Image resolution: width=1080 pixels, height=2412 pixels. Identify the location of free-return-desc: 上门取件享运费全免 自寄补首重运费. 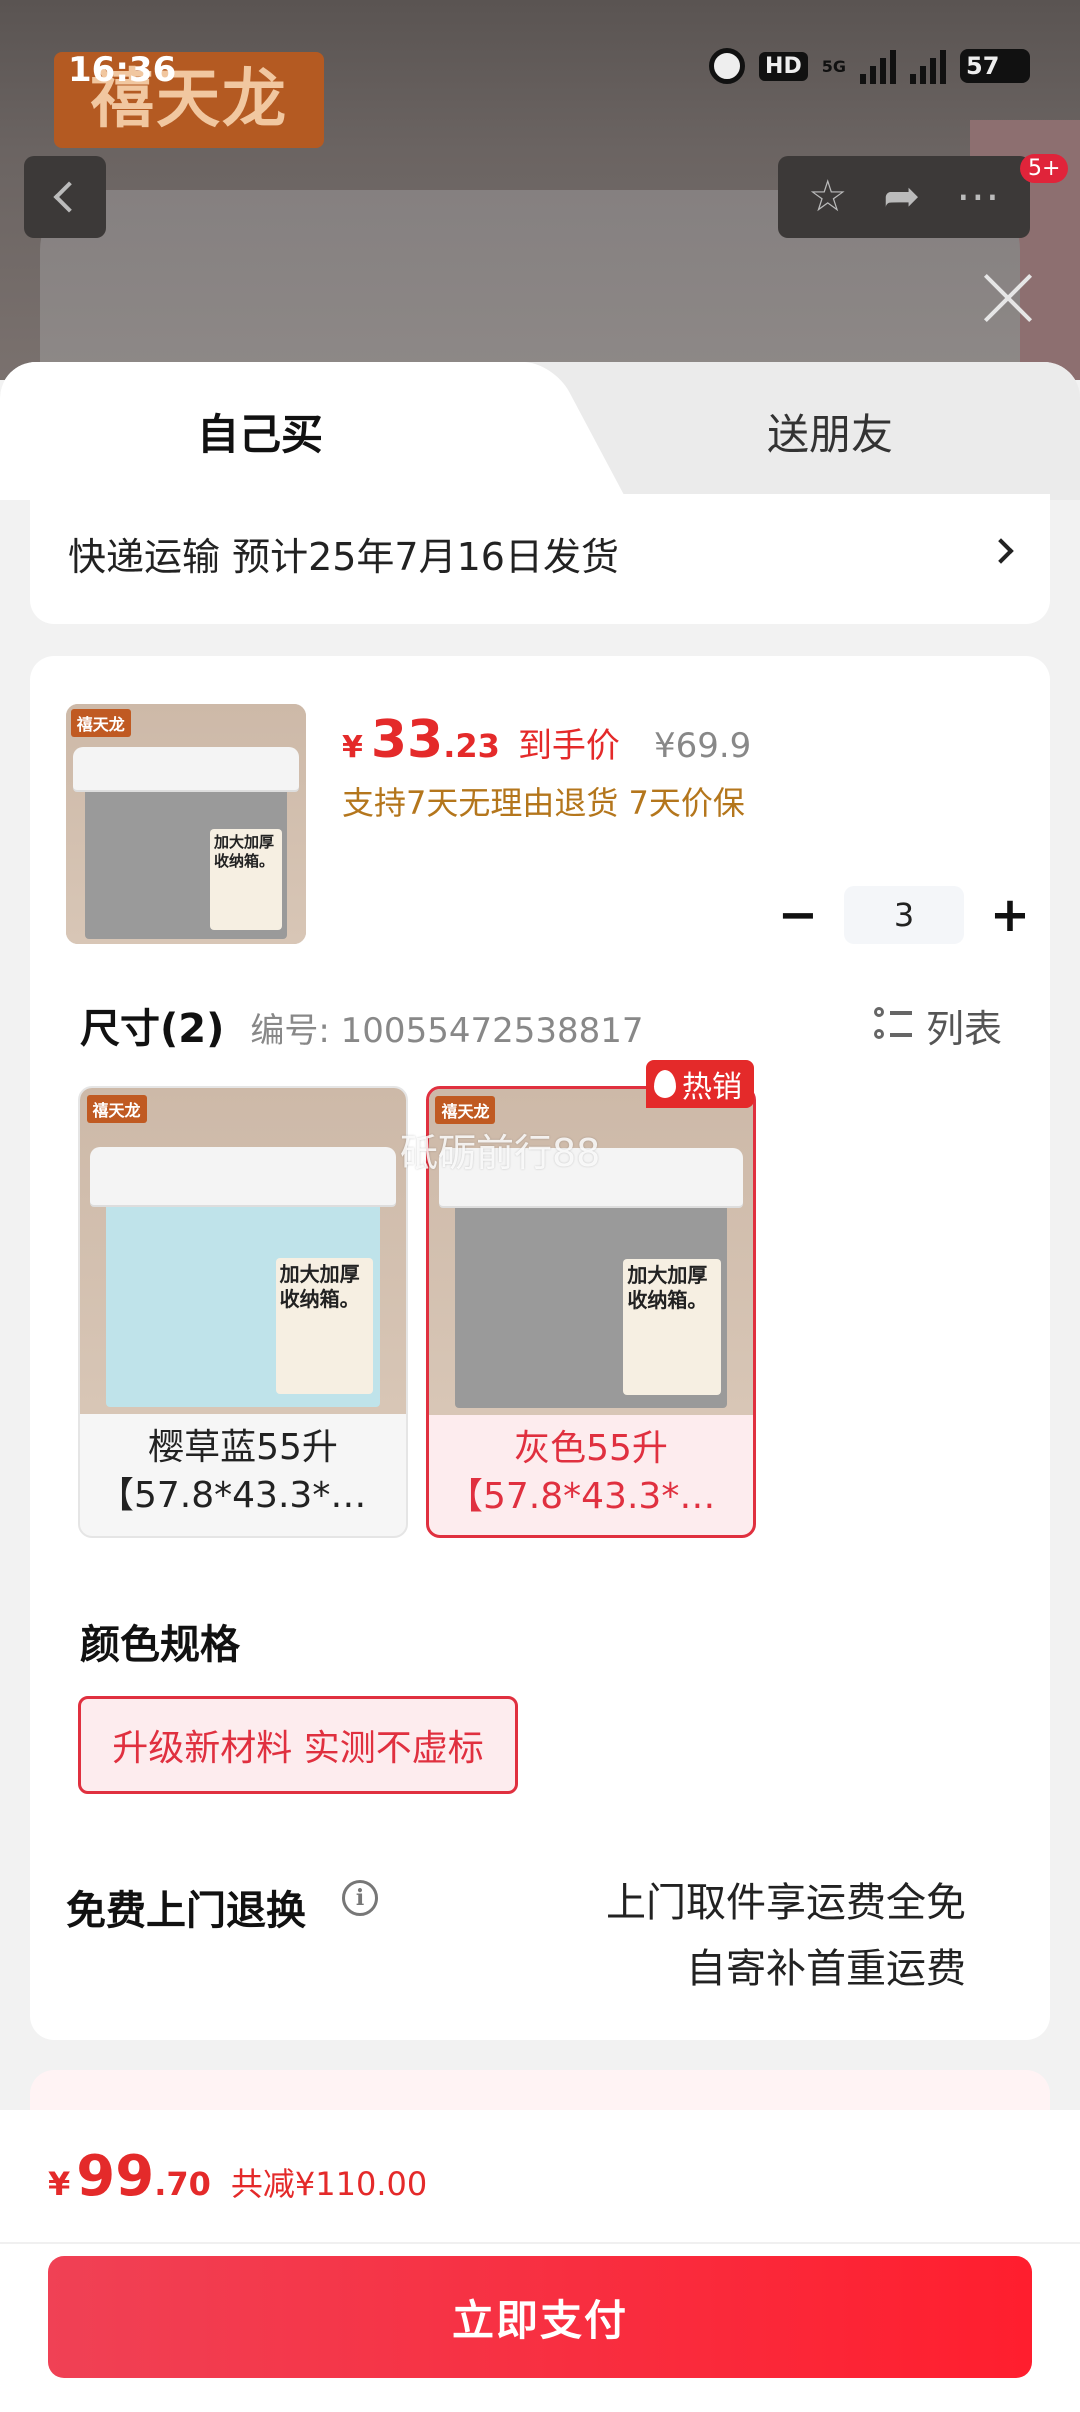
(786, 1936).